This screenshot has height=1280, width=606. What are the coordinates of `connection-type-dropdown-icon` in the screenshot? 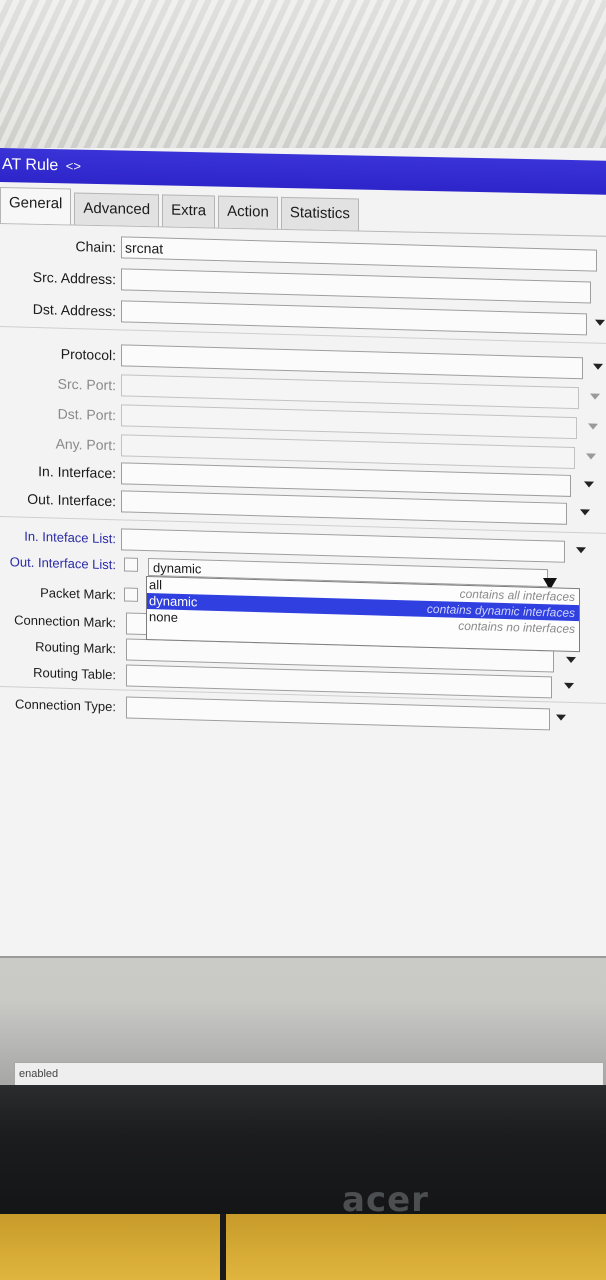 It's located at (561, 717).